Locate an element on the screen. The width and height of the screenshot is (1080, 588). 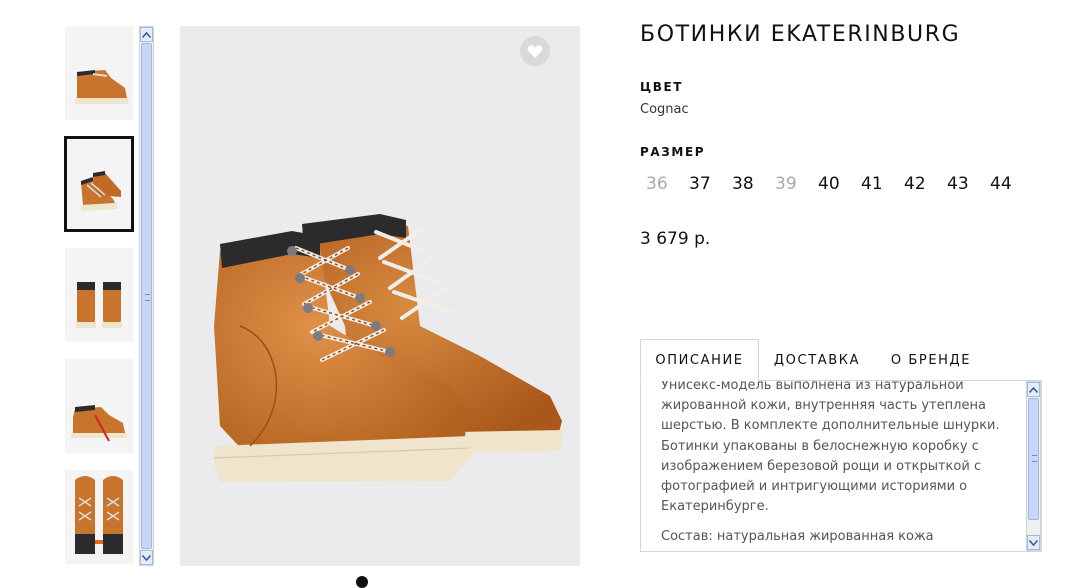
thumbnail-back-view is located at coordinates (99, 295).